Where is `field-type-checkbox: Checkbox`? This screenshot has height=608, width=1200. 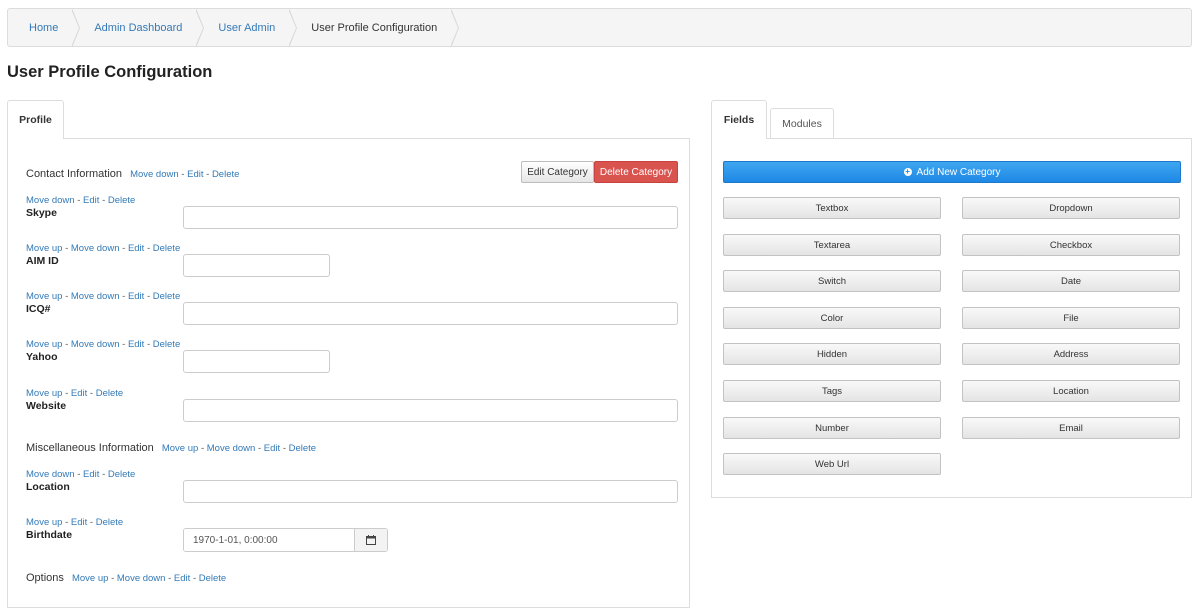
field-type-checkbox: Checkbox is located at coordinates (1071, 245).